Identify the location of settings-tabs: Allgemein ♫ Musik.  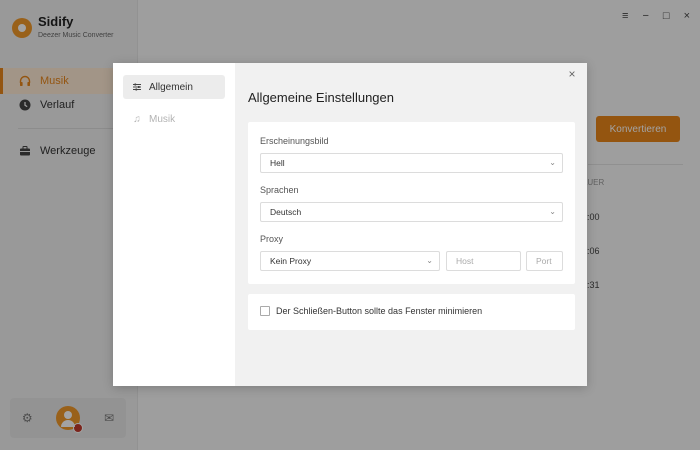
(174, 224).